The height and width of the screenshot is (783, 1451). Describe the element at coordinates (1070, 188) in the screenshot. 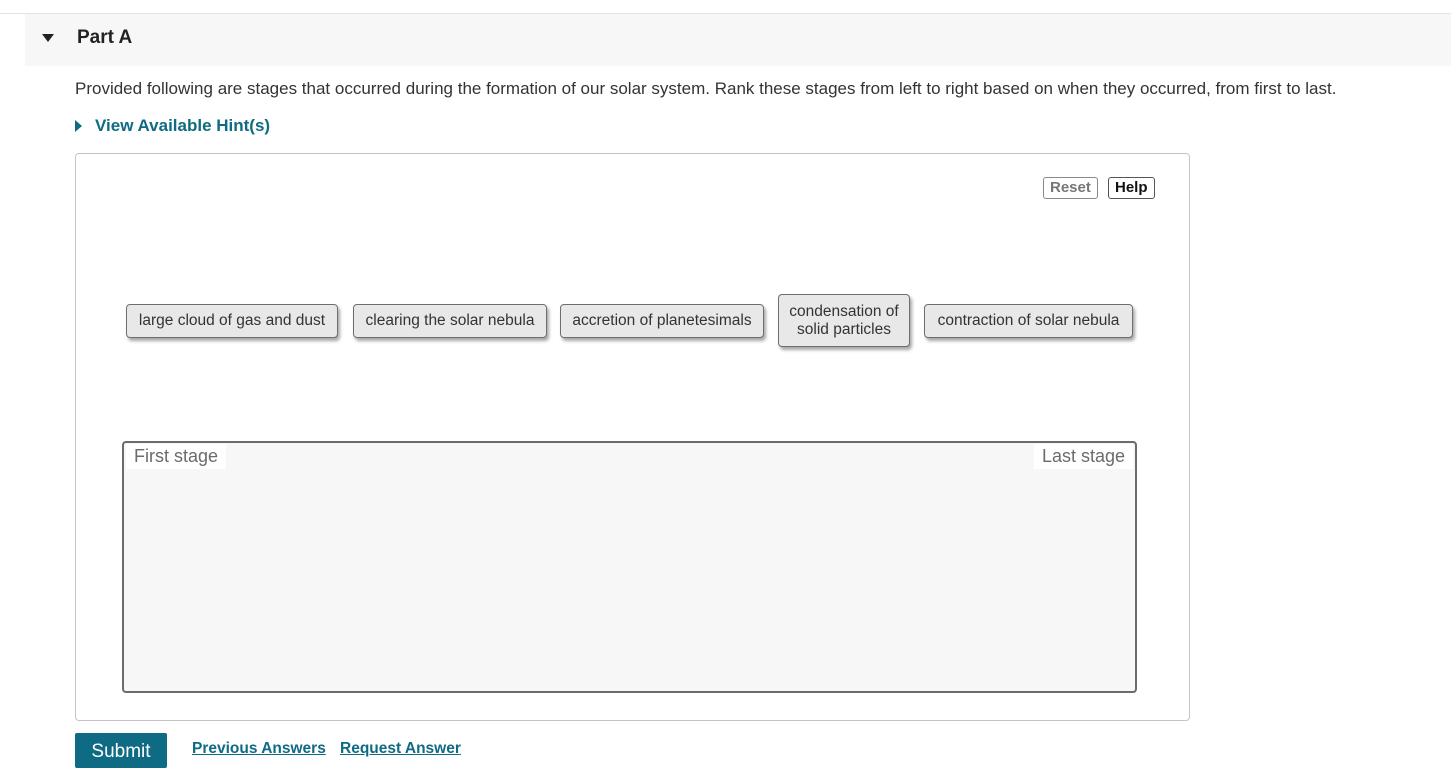

I see `reset-button: Reset` at that location.